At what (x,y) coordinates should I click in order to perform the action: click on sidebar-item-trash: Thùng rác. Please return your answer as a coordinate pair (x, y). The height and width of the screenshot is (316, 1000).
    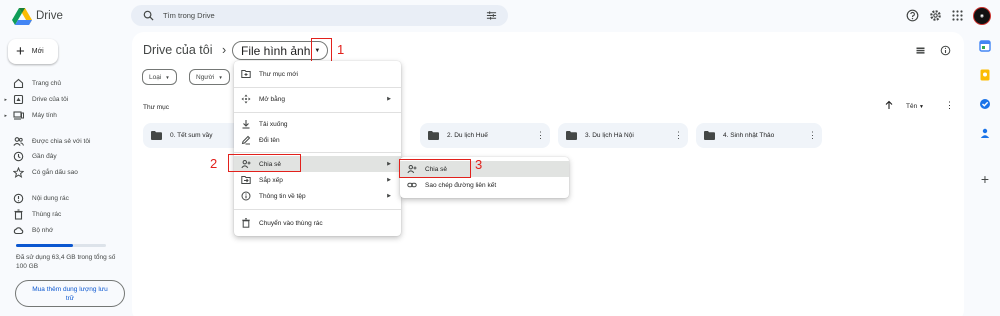
    Looking at the image, I should click on (62, 214).